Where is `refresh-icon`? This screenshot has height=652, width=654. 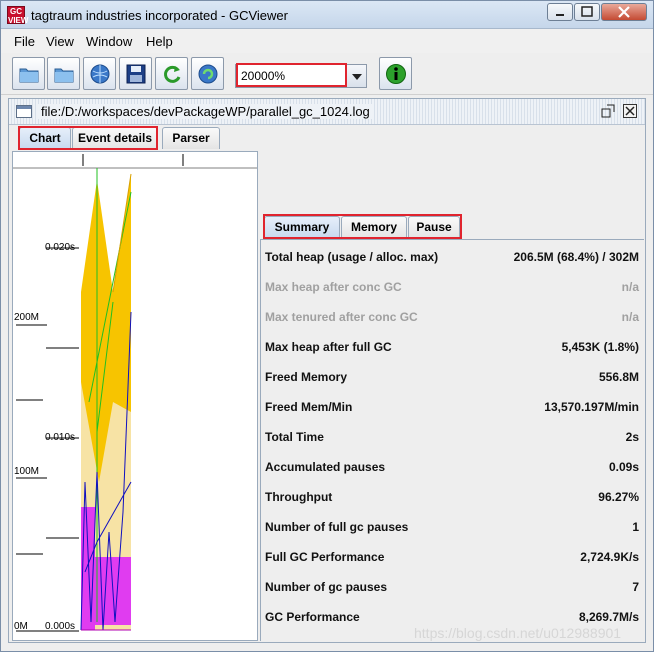
refresh-icon is located at coordinates (172, 74).